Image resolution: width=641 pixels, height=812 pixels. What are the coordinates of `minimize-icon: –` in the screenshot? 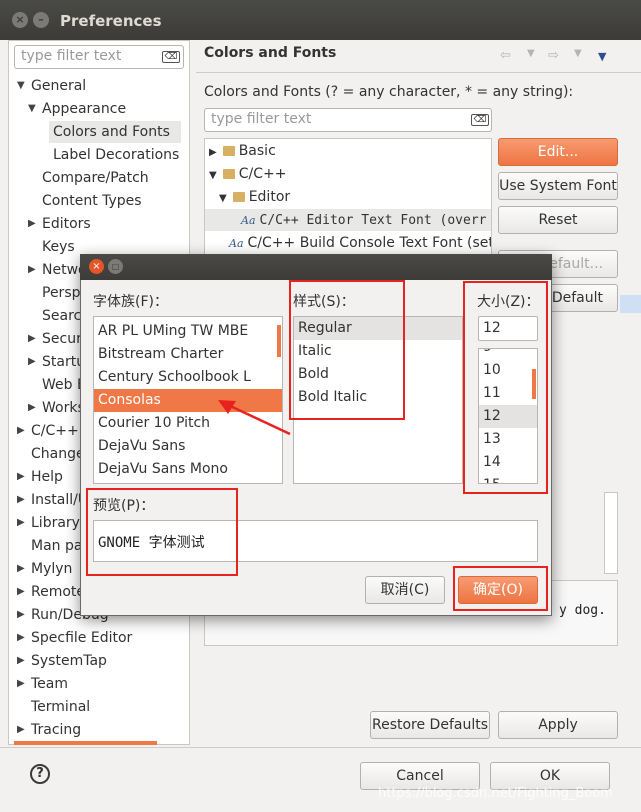 It's located at (41, 20).